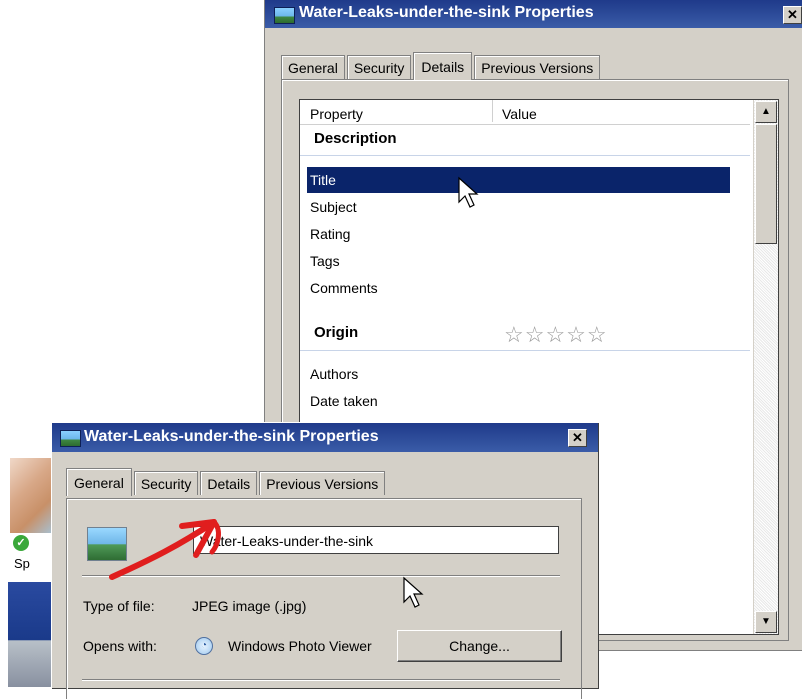 The width and height of the screenshot is (802, 699). Describe the element at coordinates (21, 543) in the screenshot. I see `check-badge-icon: ✓` at that location.